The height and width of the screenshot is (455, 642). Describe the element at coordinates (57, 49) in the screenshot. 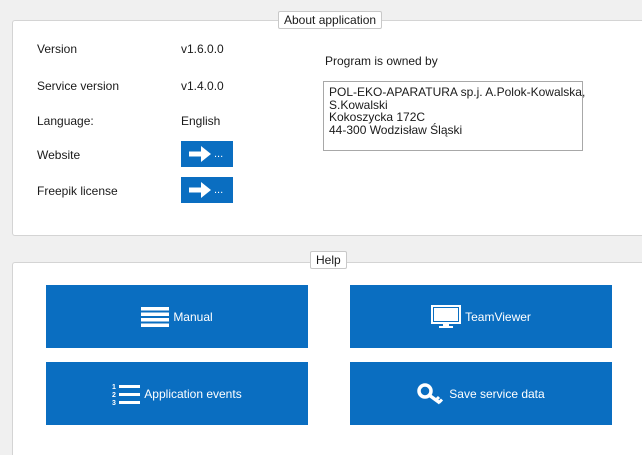

I see `version-label: Version` at that location.